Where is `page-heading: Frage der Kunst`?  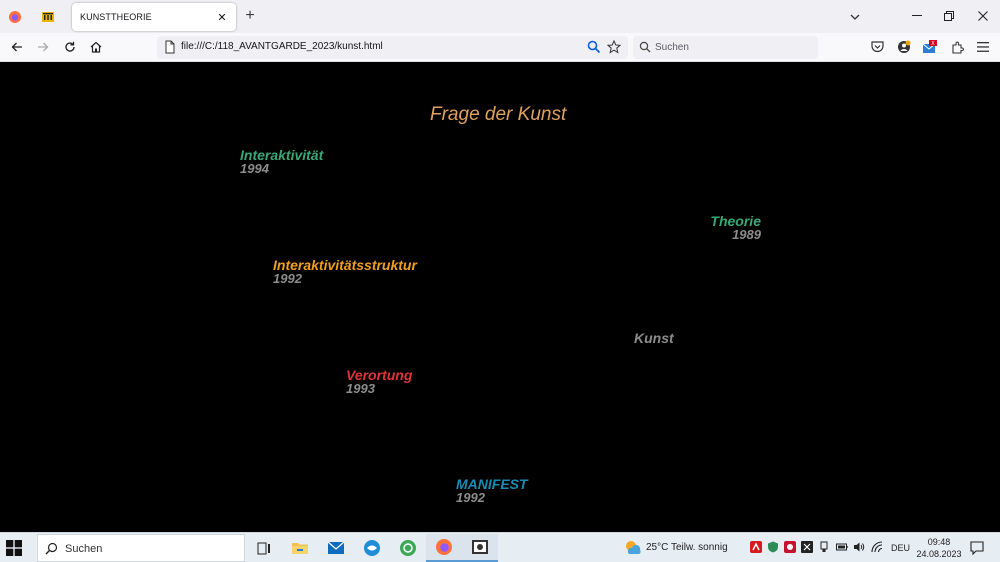
page-heading: Frage der Kunst is located at coordinates (498, 114).